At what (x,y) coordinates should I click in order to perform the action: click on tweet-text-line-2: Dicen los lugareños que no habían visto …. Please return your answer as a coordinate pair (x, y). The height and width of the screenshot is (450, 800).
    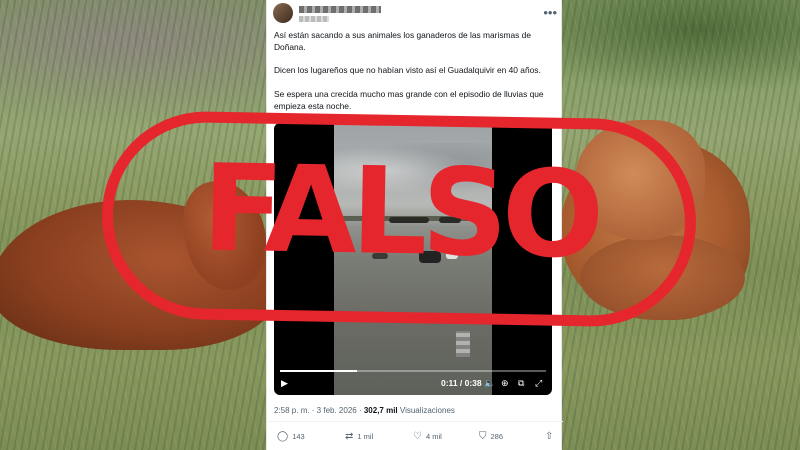
    Looking at the image, I should click on (407, 70).